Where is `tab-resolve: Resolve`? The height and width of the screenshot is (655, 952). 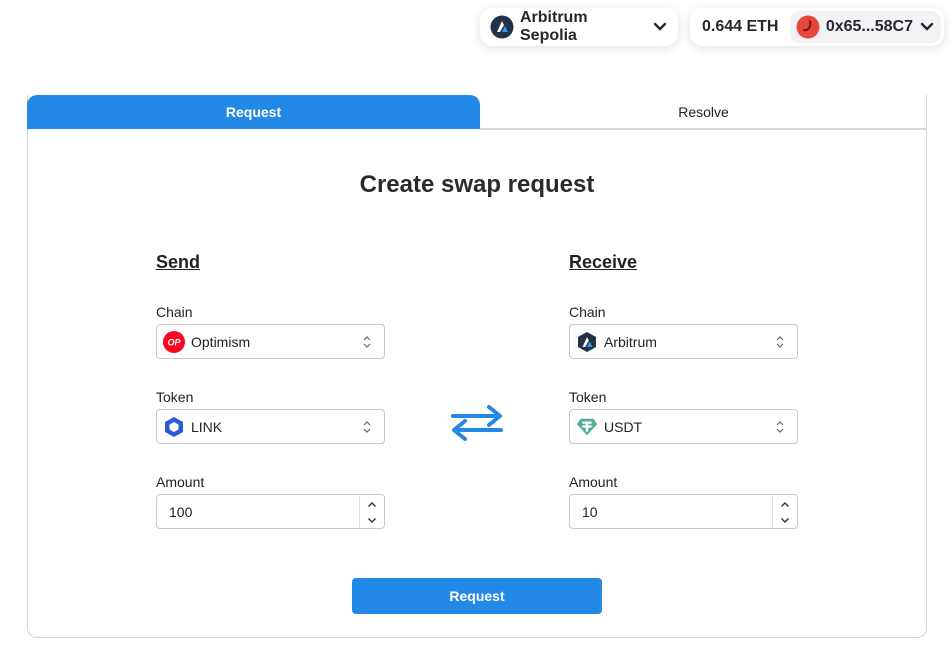
tab-resolve: Resolve is located at coordinates (703, 112).